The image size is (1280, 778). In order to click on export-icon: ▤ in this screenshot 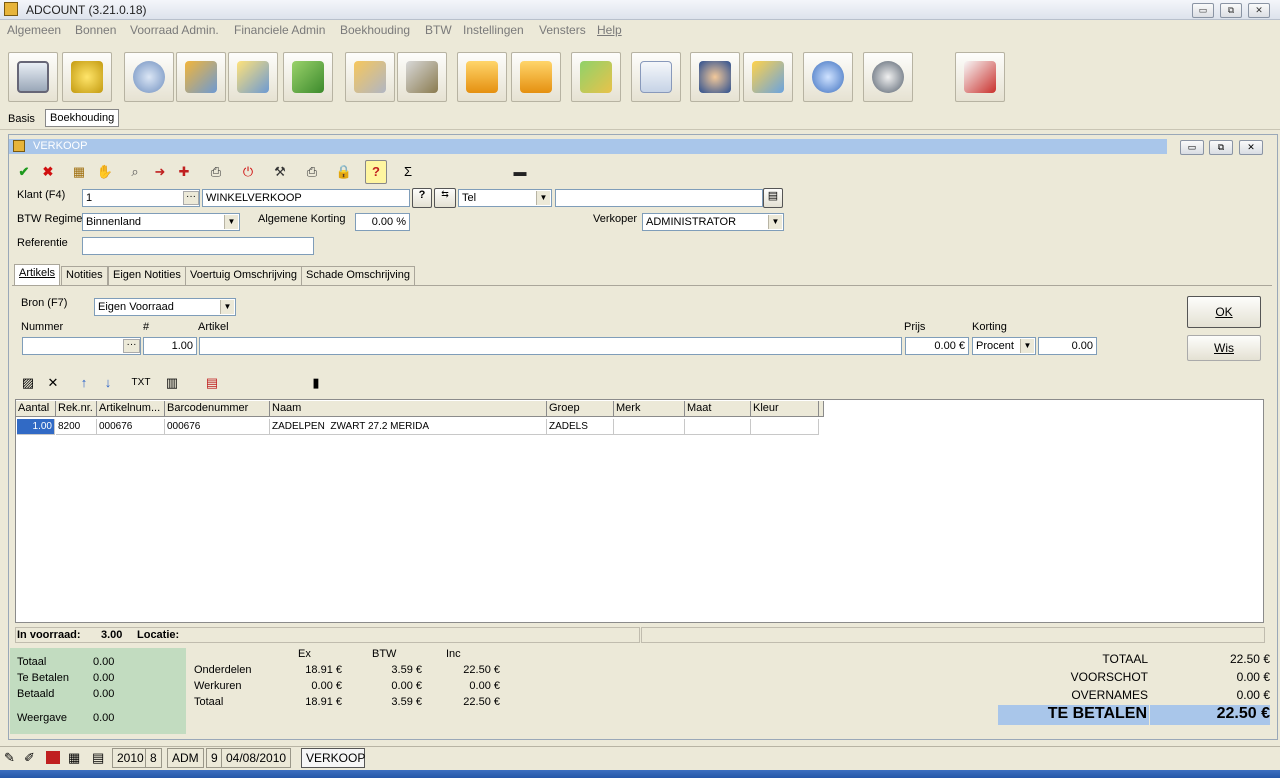, I will do `click(212, 383)`.